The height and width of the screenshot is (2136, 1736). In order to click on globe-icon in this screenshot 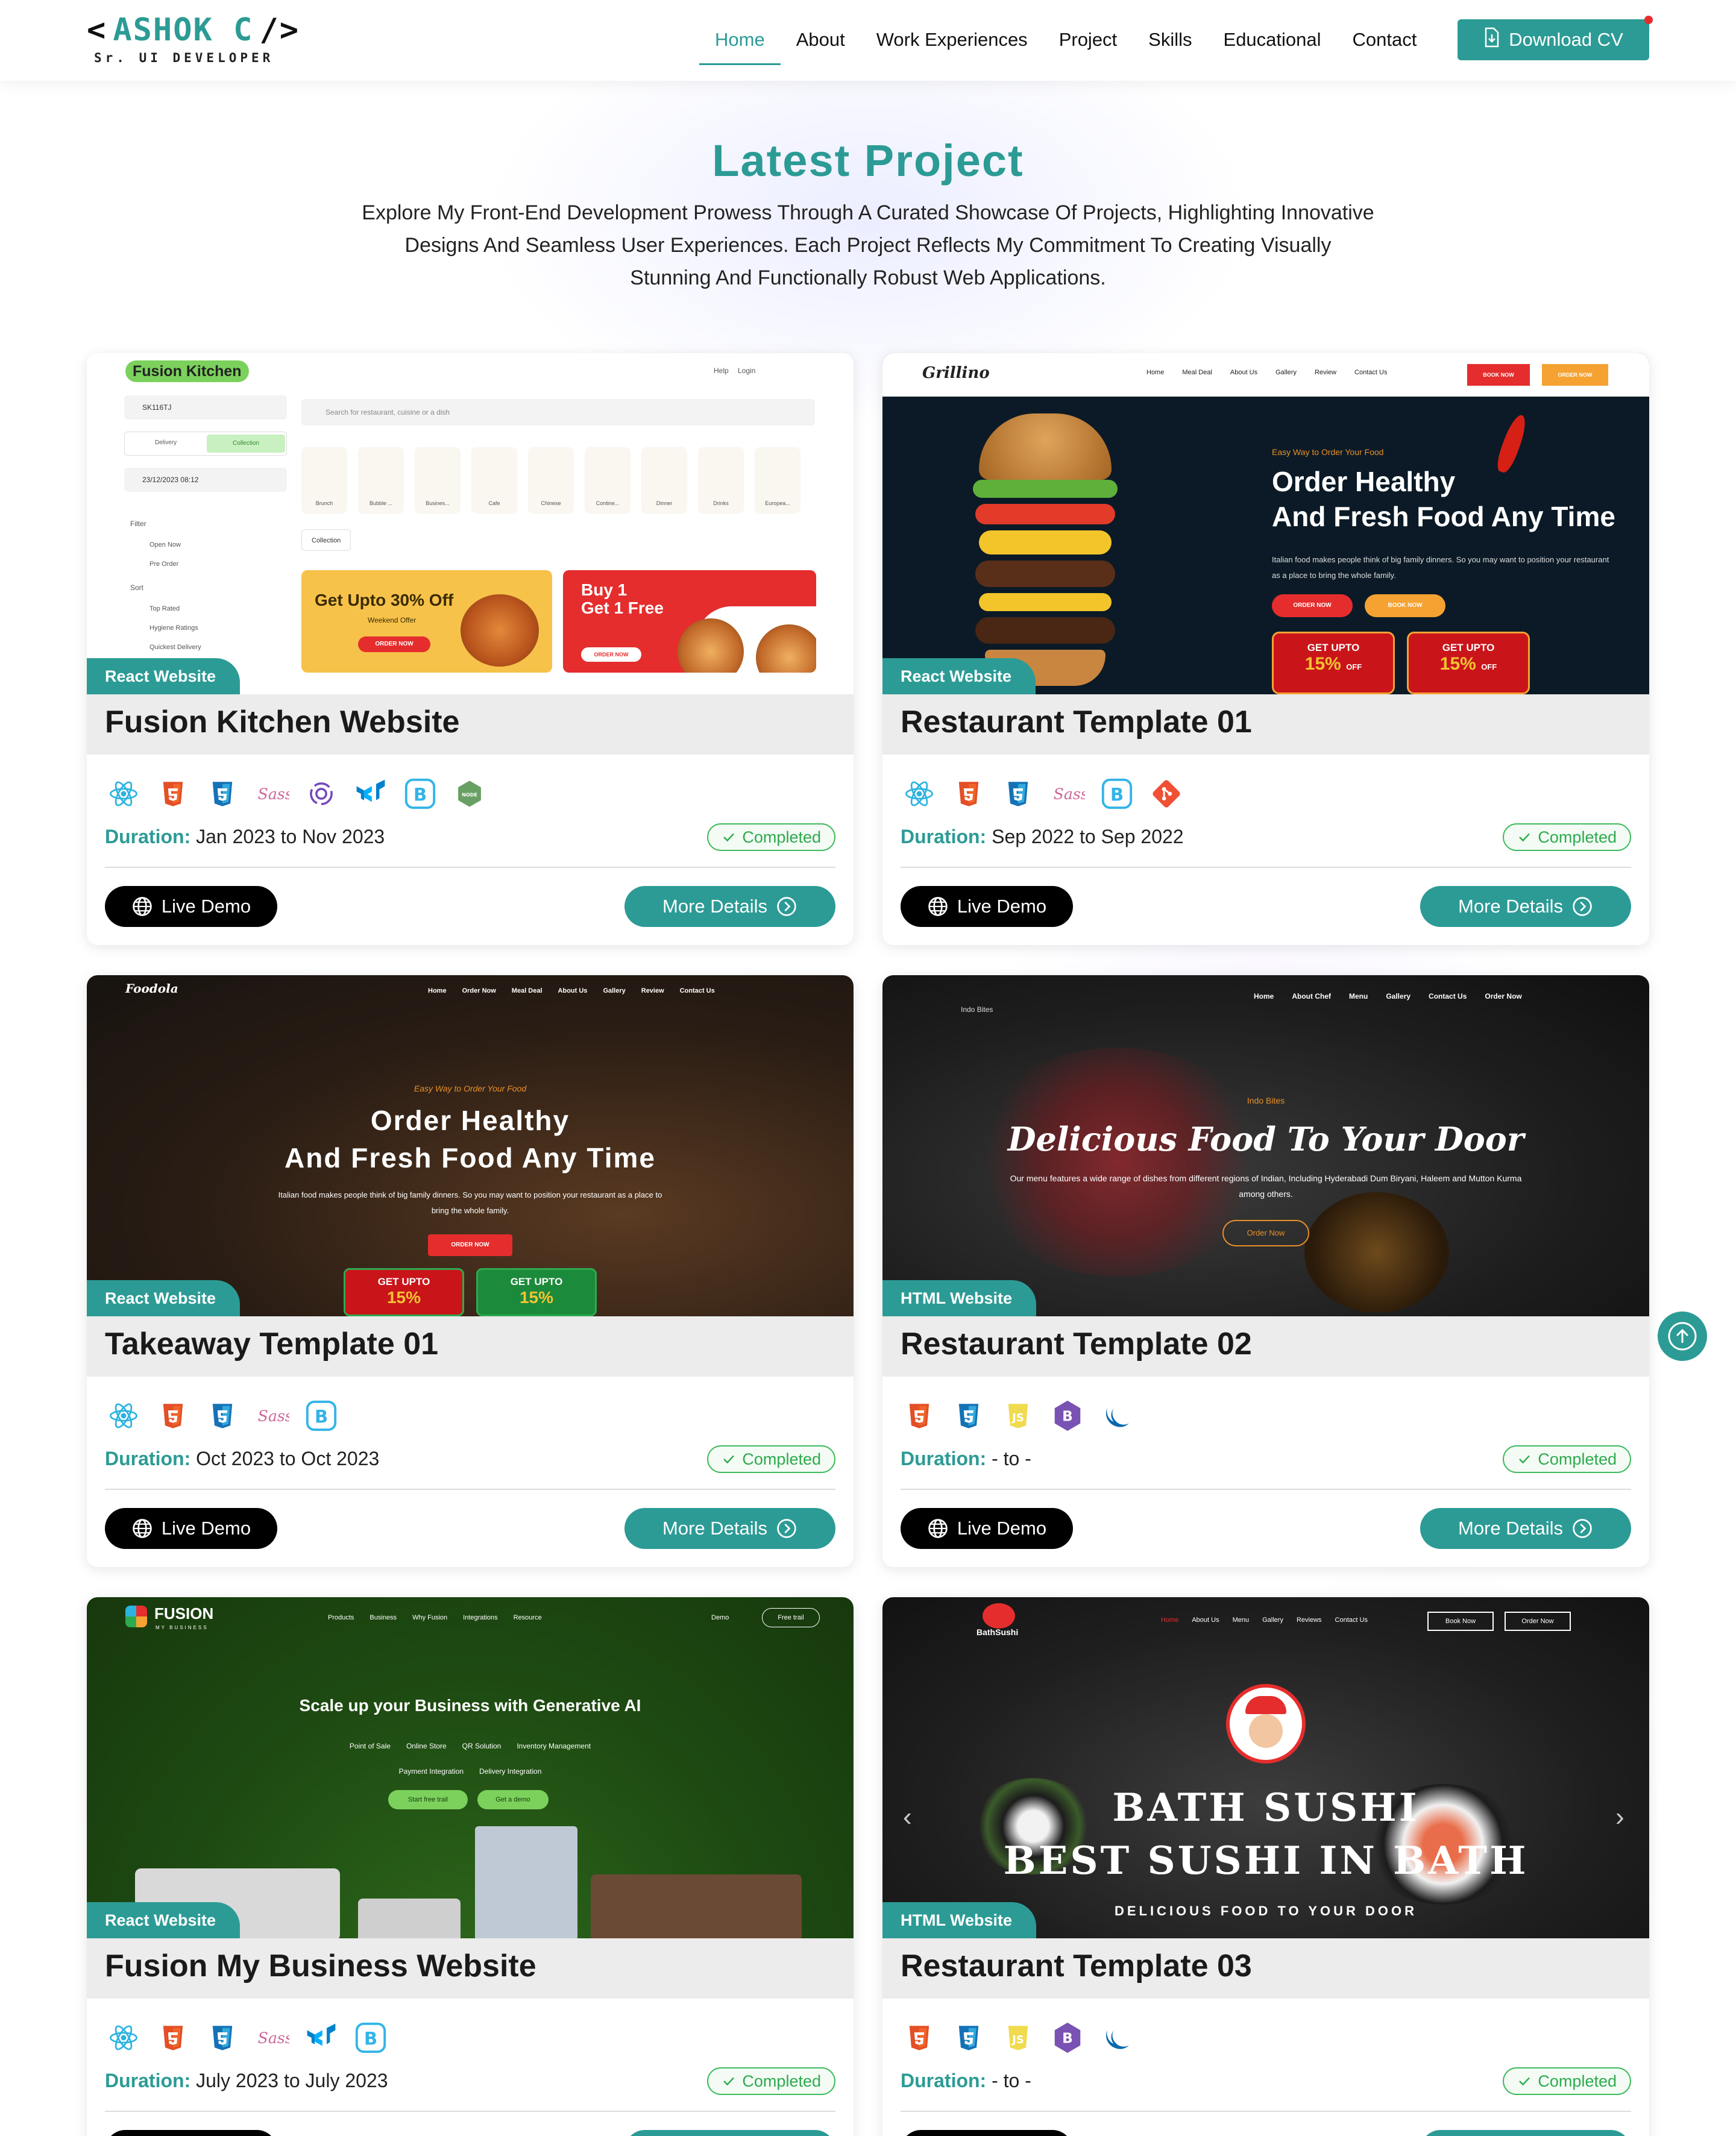, I will do `click(142, 1528)`.